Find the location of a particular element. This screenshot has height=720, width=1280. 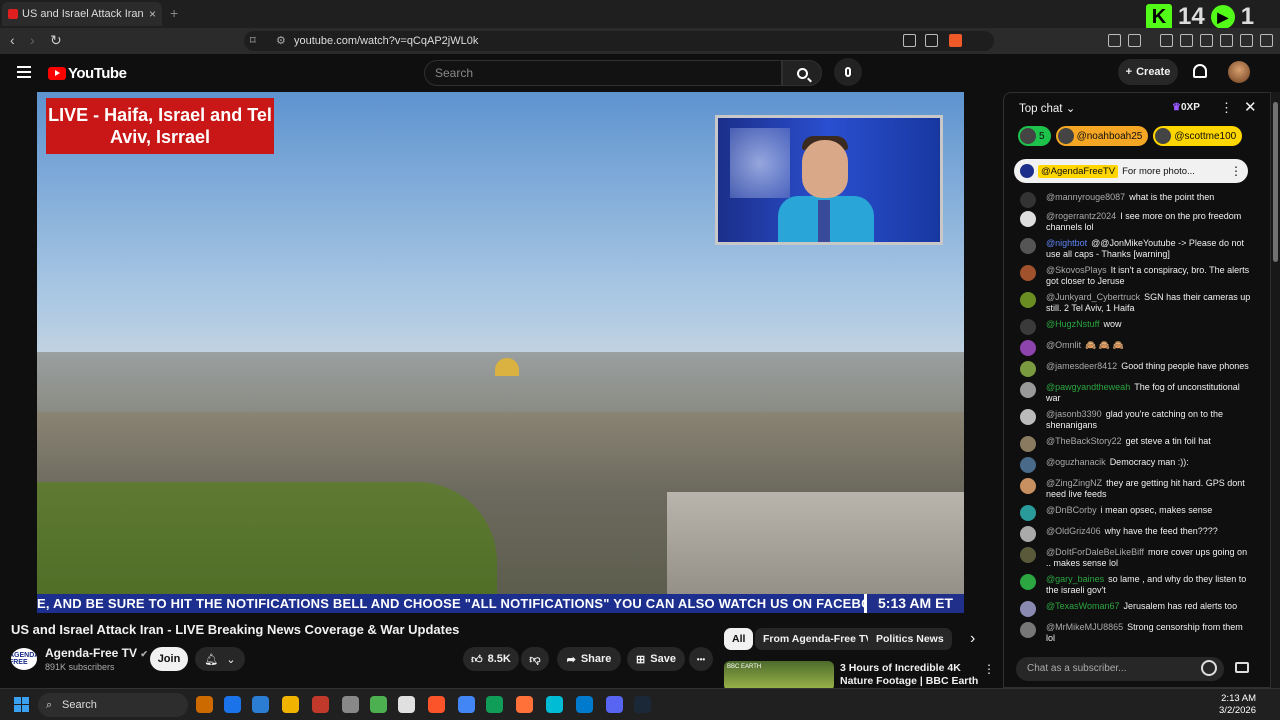

extensions-icon is located at coordinates (1114, 40).